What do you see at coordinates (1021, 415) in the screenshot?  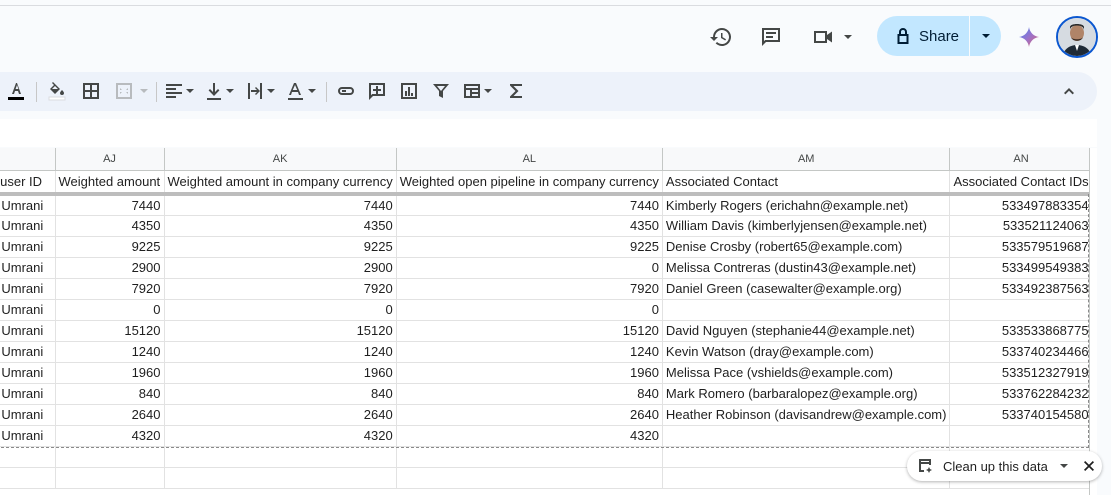 I see `cell: 533740154580` at bounding box center [1021, 415].